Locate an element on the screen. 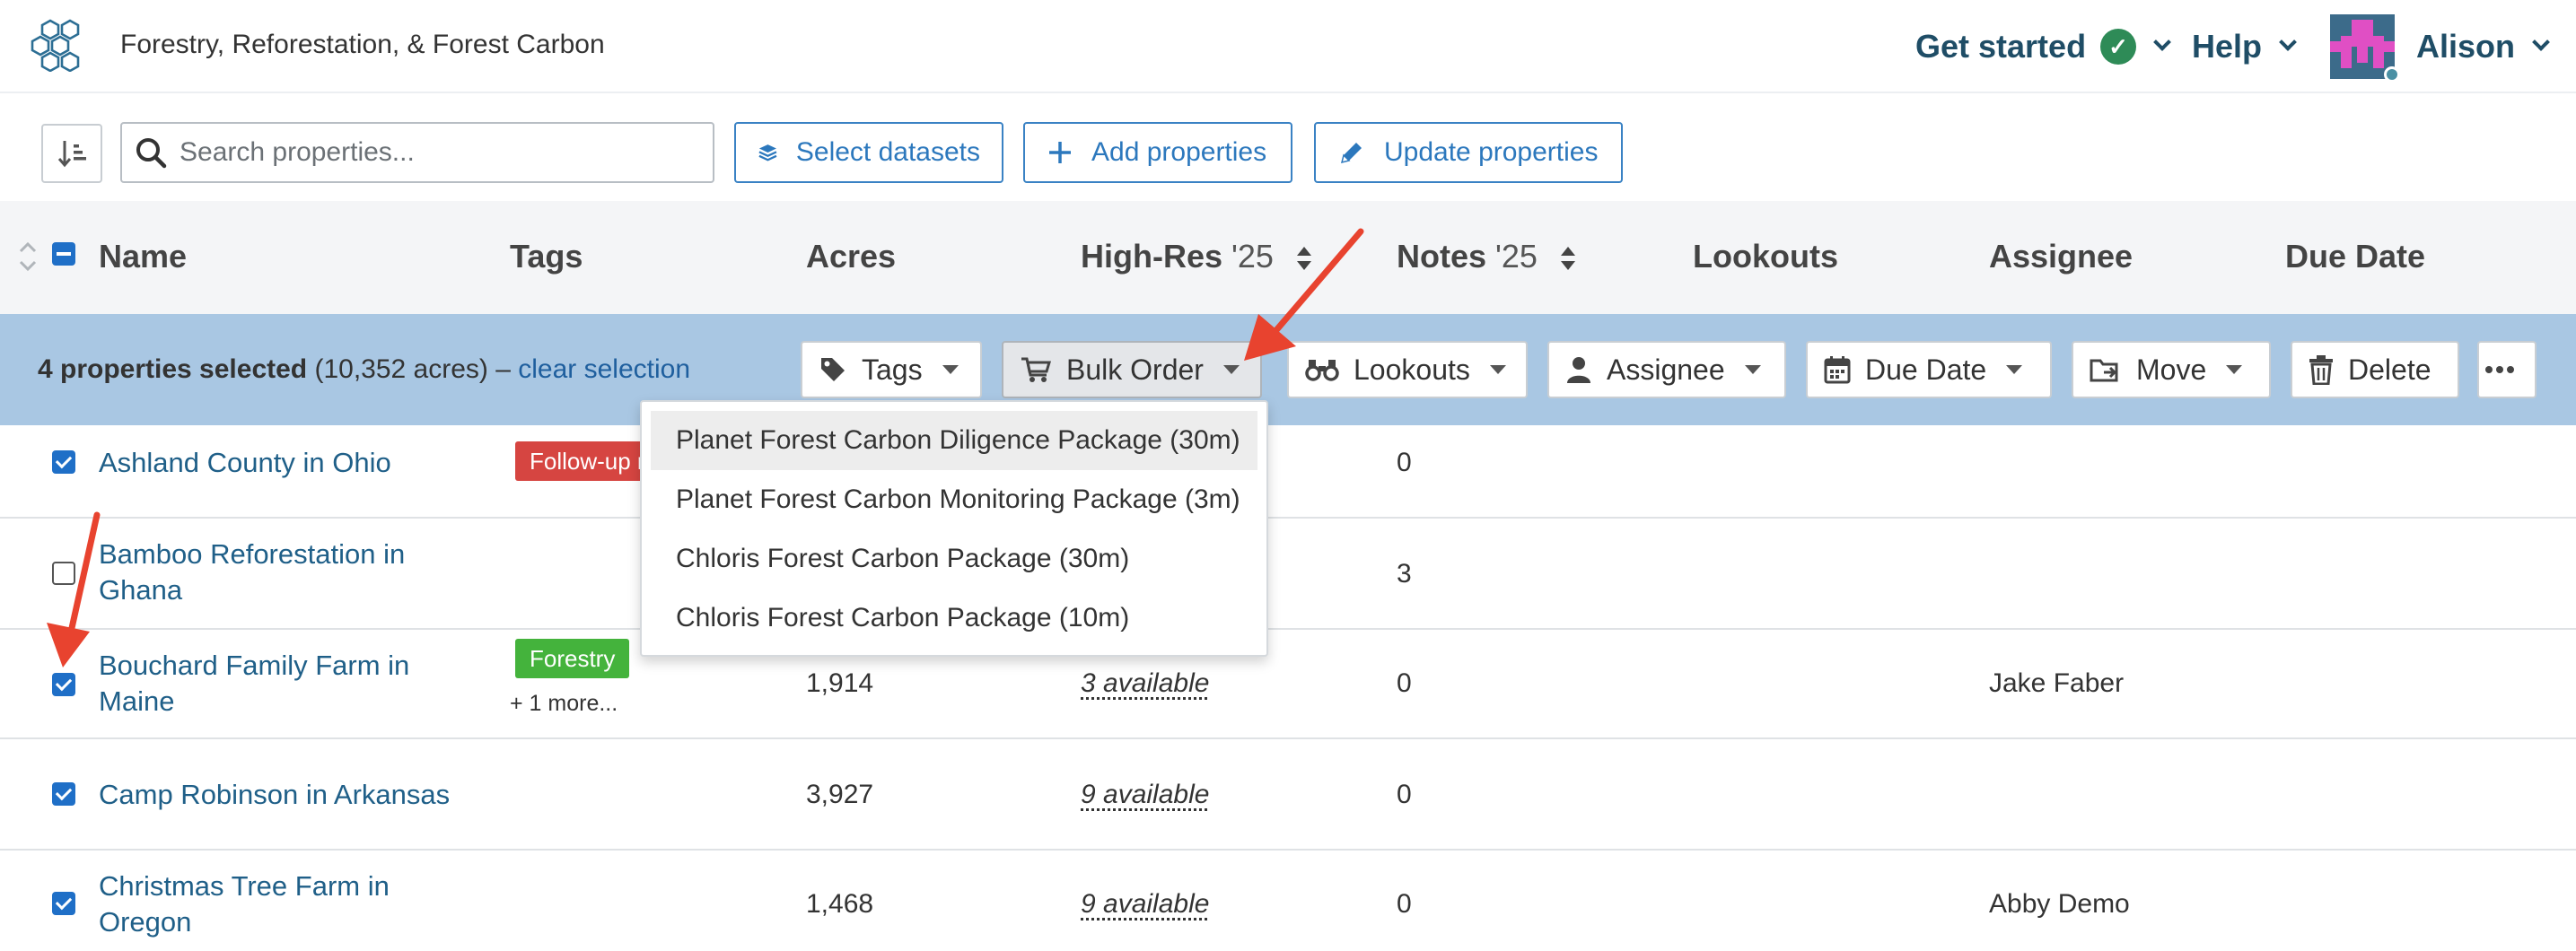 This screenshot has height=951, width=2576. lookouts-dropdown-button: Lookouts is located at coordinates (1407, 369).